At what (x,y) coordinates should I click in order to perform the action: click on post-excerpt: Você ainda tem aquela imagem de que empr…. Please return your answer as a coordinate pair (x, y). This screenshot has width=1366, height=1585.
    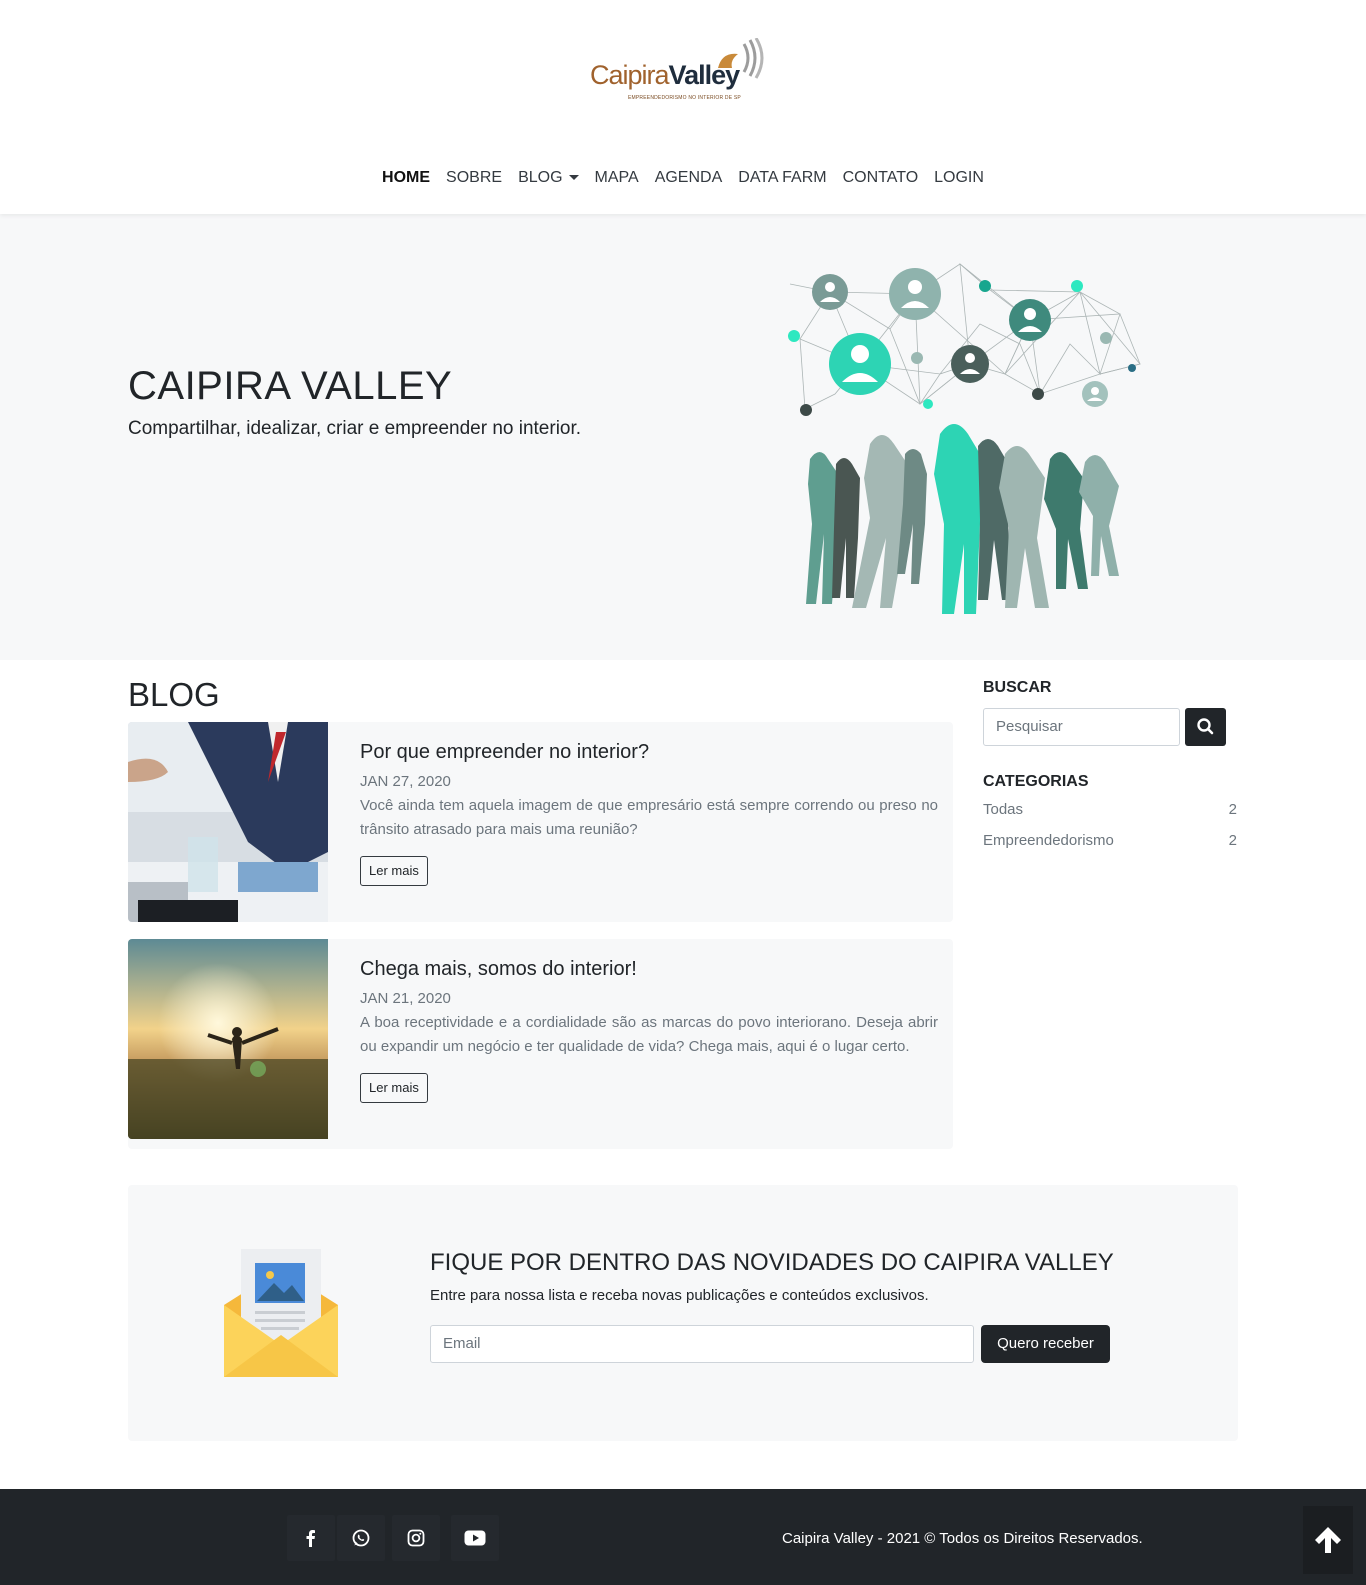
    Looking at the image, I should click on (649, 817).